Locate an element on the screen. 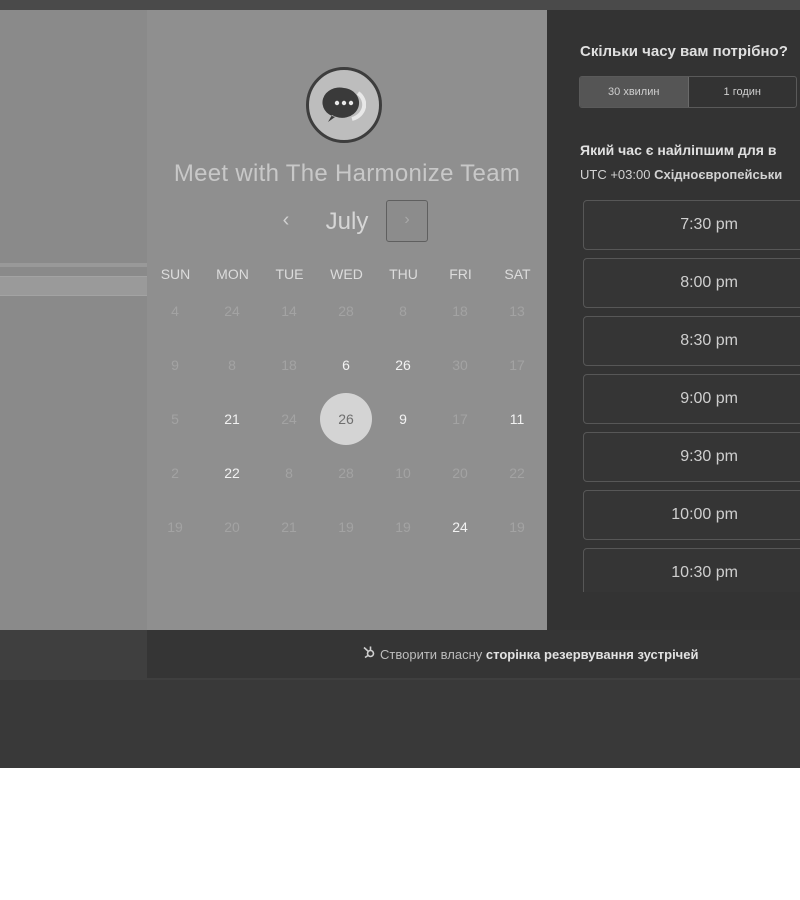  footer-text-bold: сторінка резервування зустрічей is located at coordinates (592, 654).